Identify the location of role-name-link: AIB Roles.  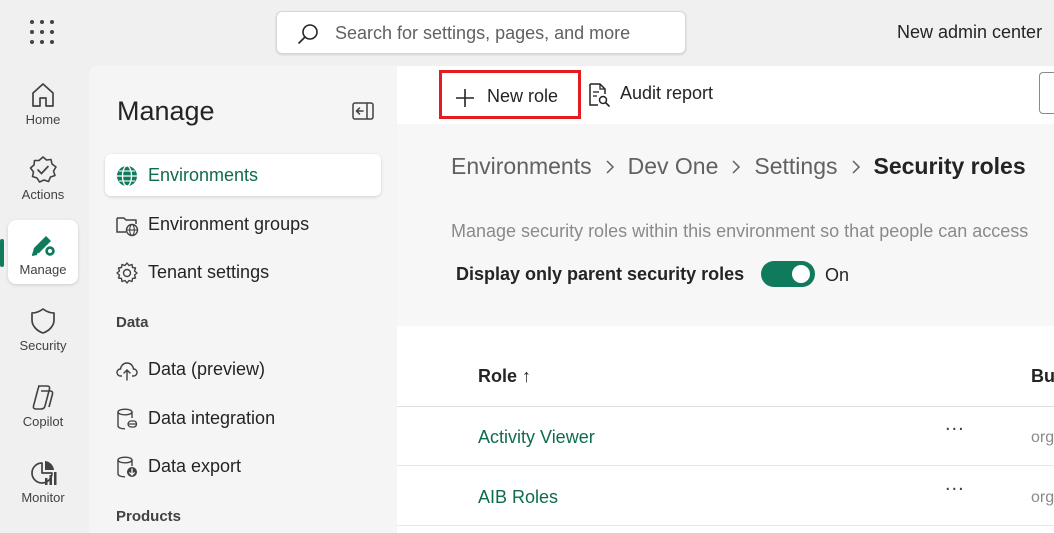
(518, 497).